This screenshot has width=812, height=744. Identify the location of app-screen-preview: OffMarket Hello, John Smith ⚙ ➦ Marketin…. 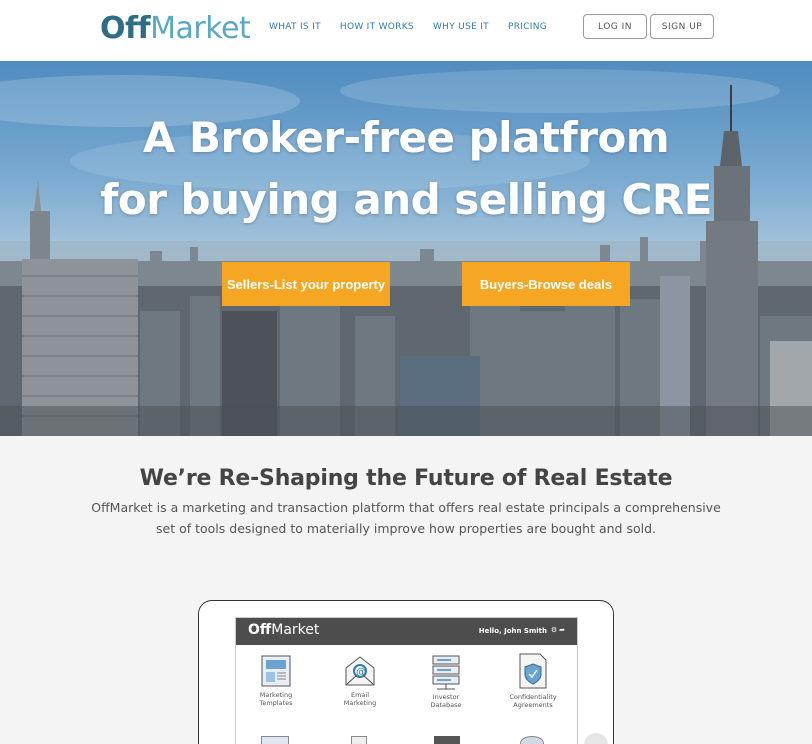
(406, 680).